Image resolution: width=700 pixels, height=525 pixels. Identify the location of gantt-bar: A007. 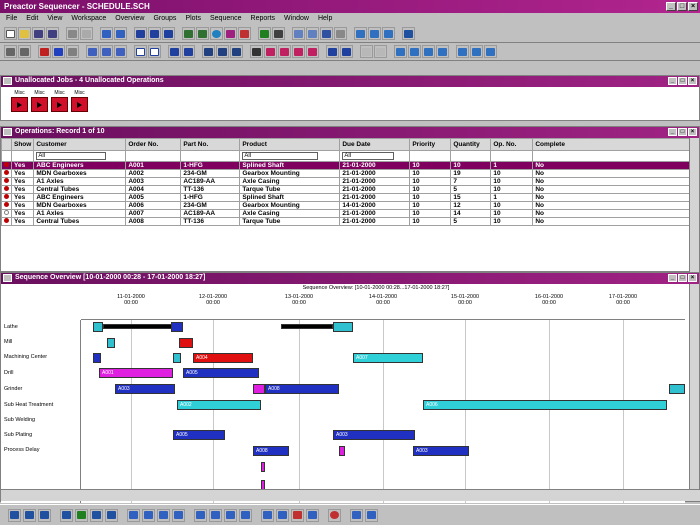
(388, 358).